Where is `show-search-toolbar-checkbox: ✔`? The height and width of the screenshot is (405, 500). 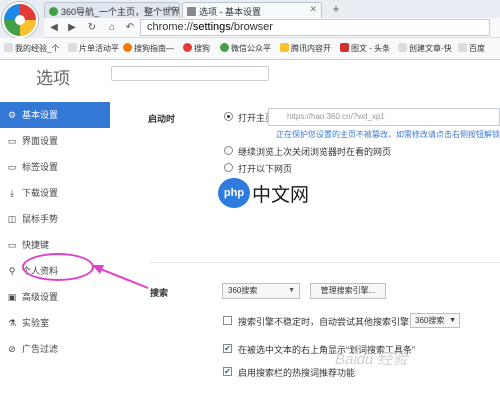
show-search-toolbar-checkbox: ✔ is located at coordinates (227, 348).